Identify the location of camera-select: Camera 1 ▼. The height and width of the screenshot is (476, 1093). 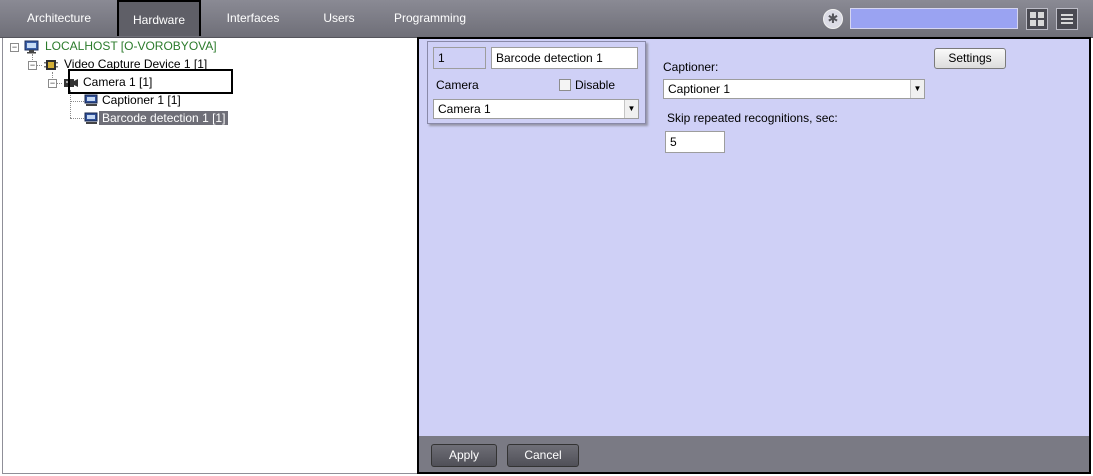
(536, 109).